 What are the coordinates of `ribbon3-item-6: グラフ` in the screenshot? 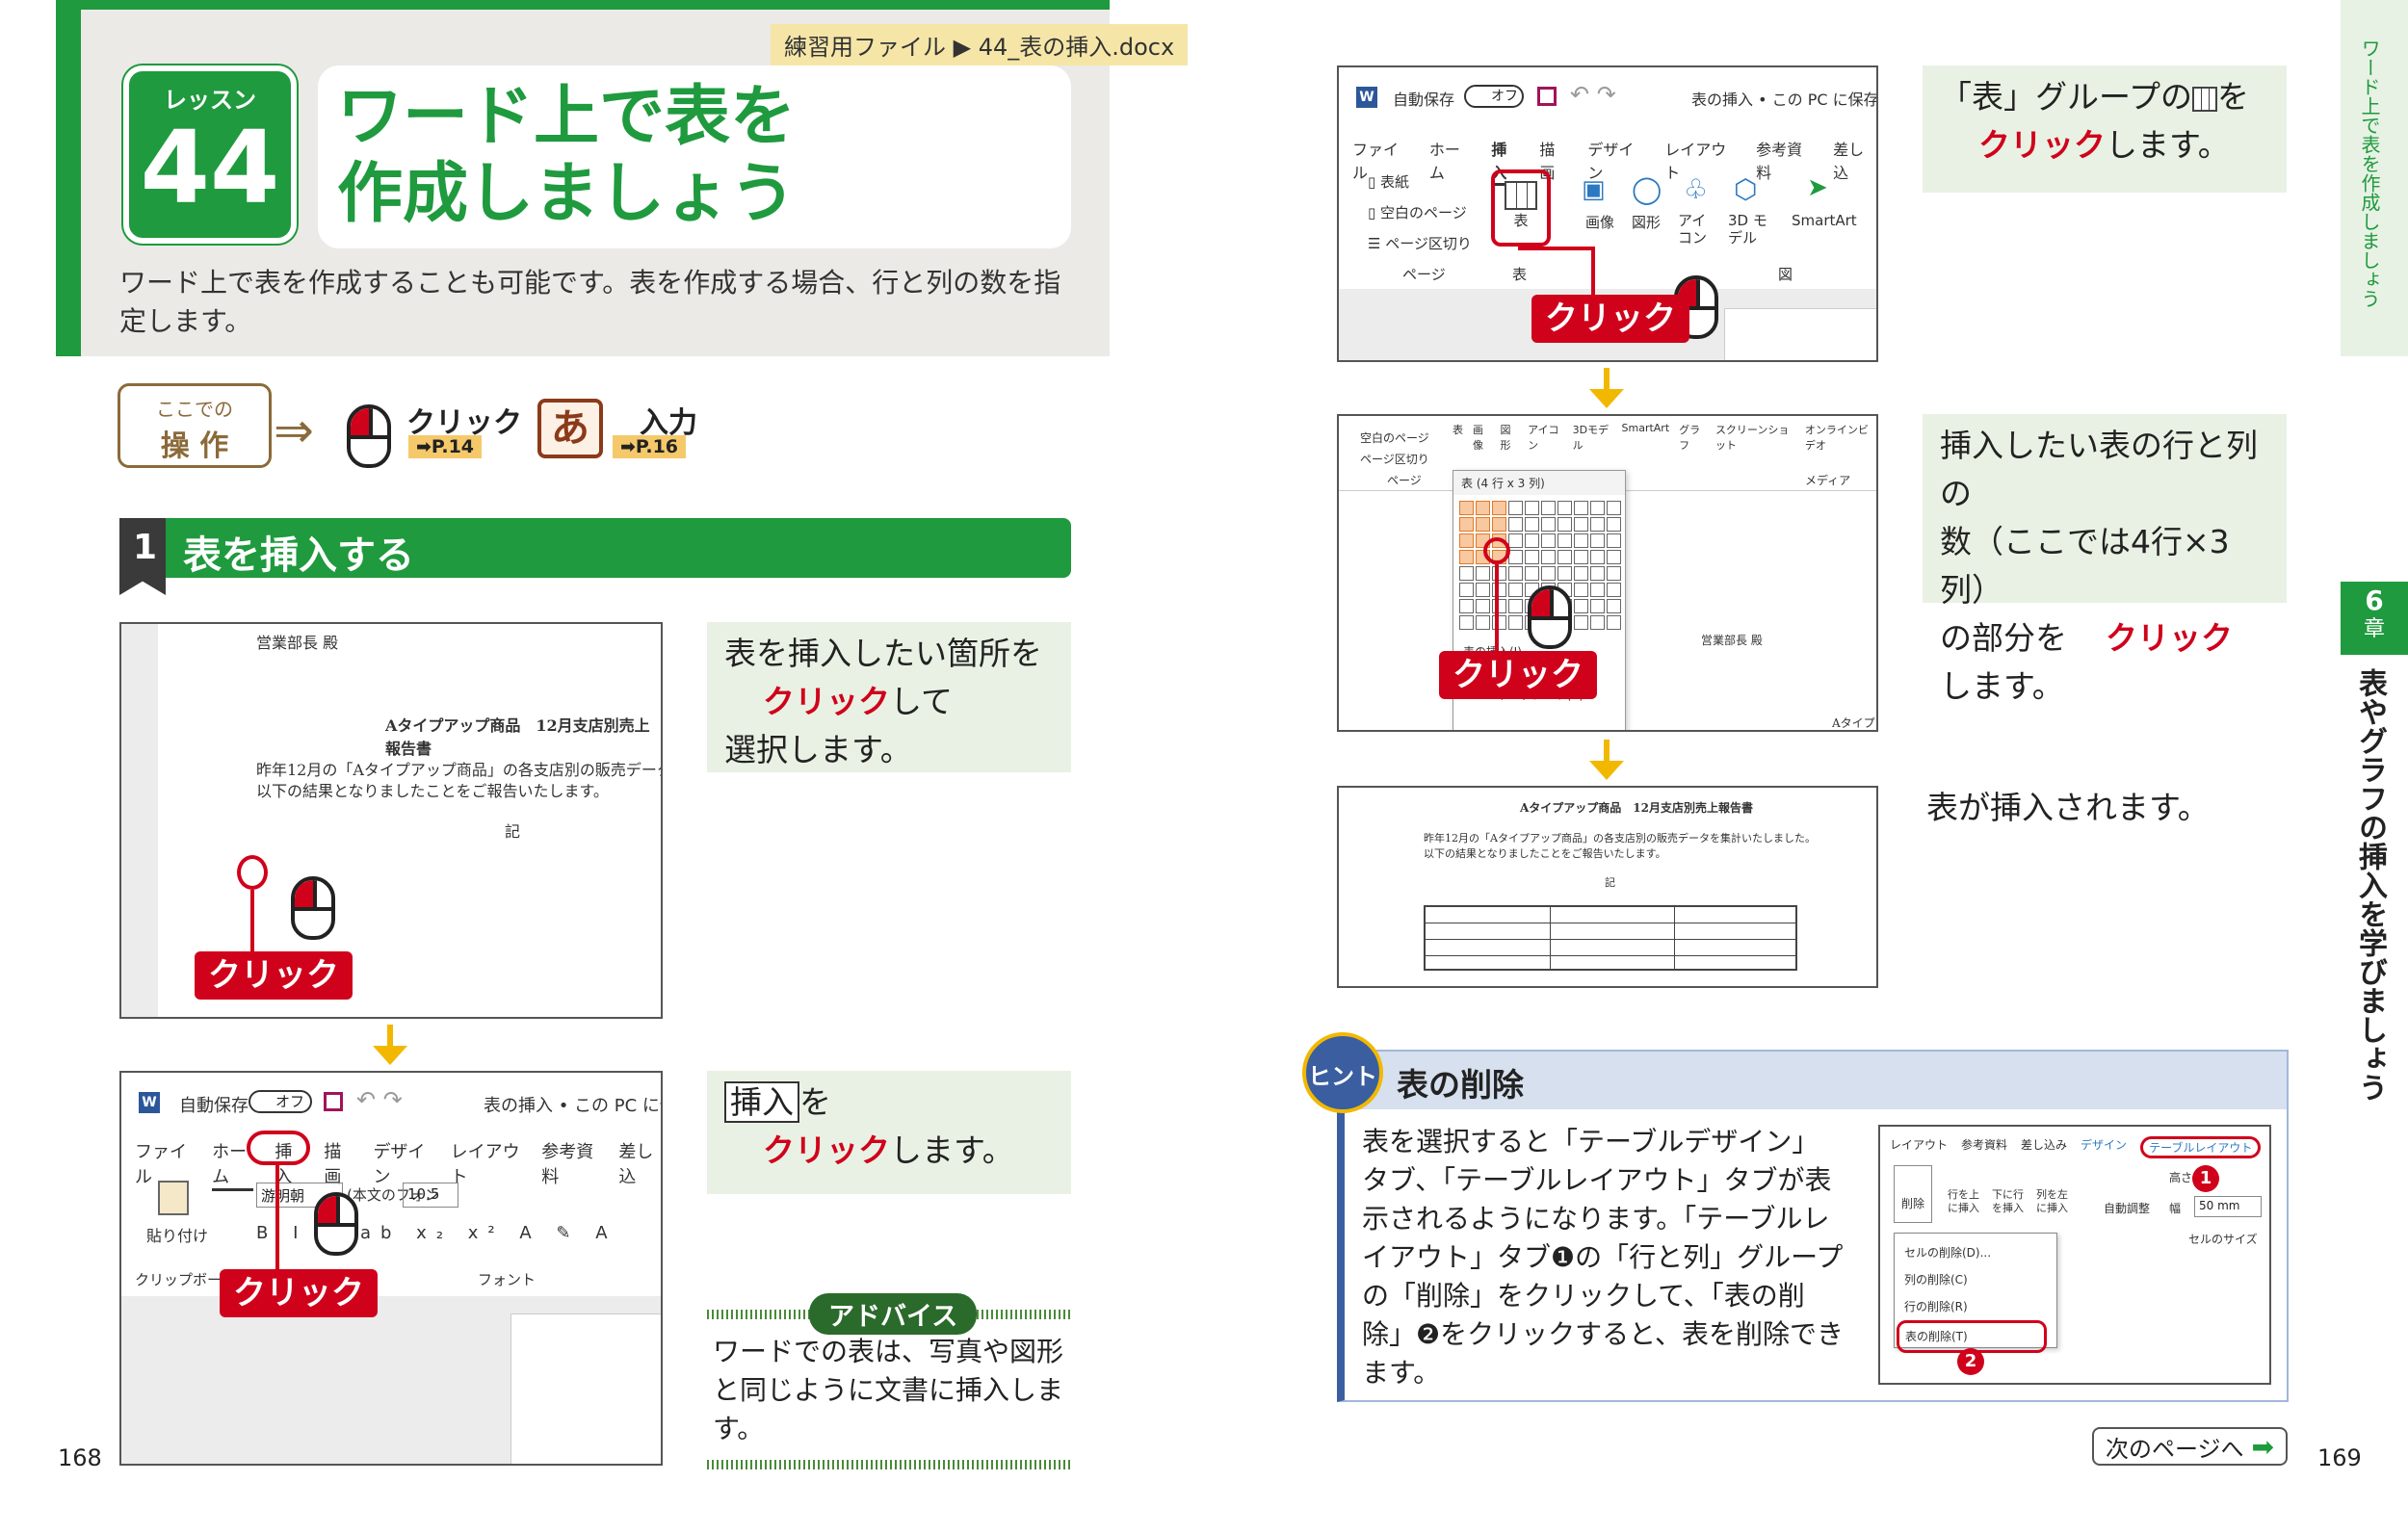 It's located at (1692, 437).